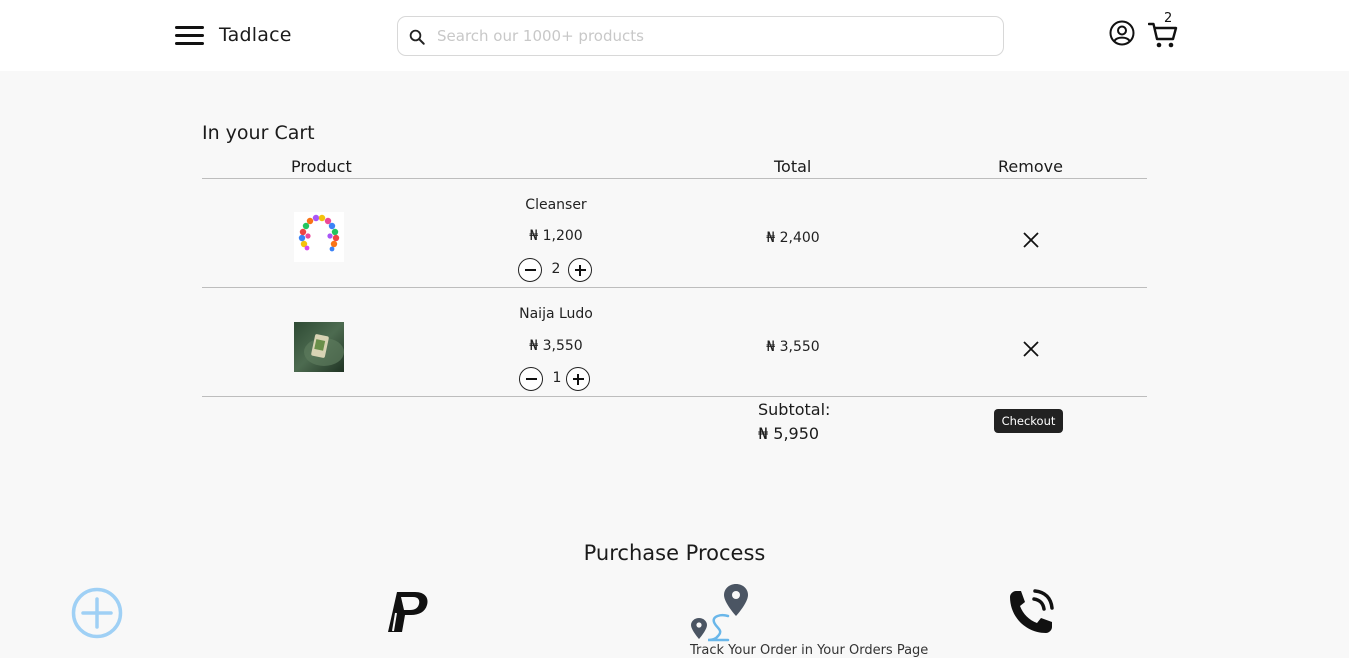 This screenshot has height=658, width=1349. What do you see at coordinates (319, 347) in the screenshot?
I see `product-image-naija-ludo` at bounding box center [319, 347].